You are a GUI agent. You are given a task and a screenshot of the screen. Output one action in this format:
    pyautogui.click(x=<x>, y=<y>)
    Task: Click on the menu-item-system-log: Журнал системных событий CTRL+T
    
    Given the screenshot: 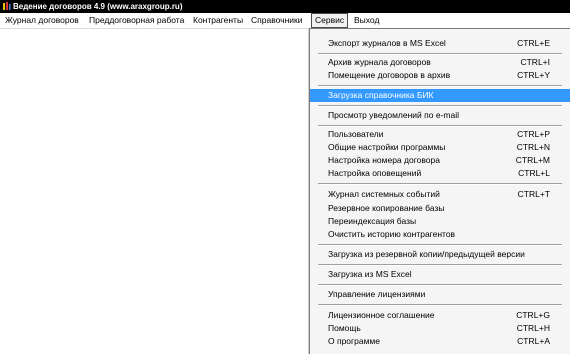 What is the action you would take?
    pyautogui.click(x=440, y=194)
    